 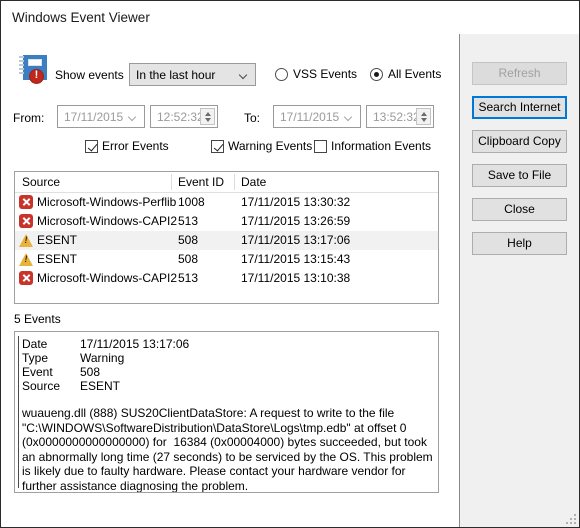 I want to click on notebook-spiral, so click(x=21, y=67).